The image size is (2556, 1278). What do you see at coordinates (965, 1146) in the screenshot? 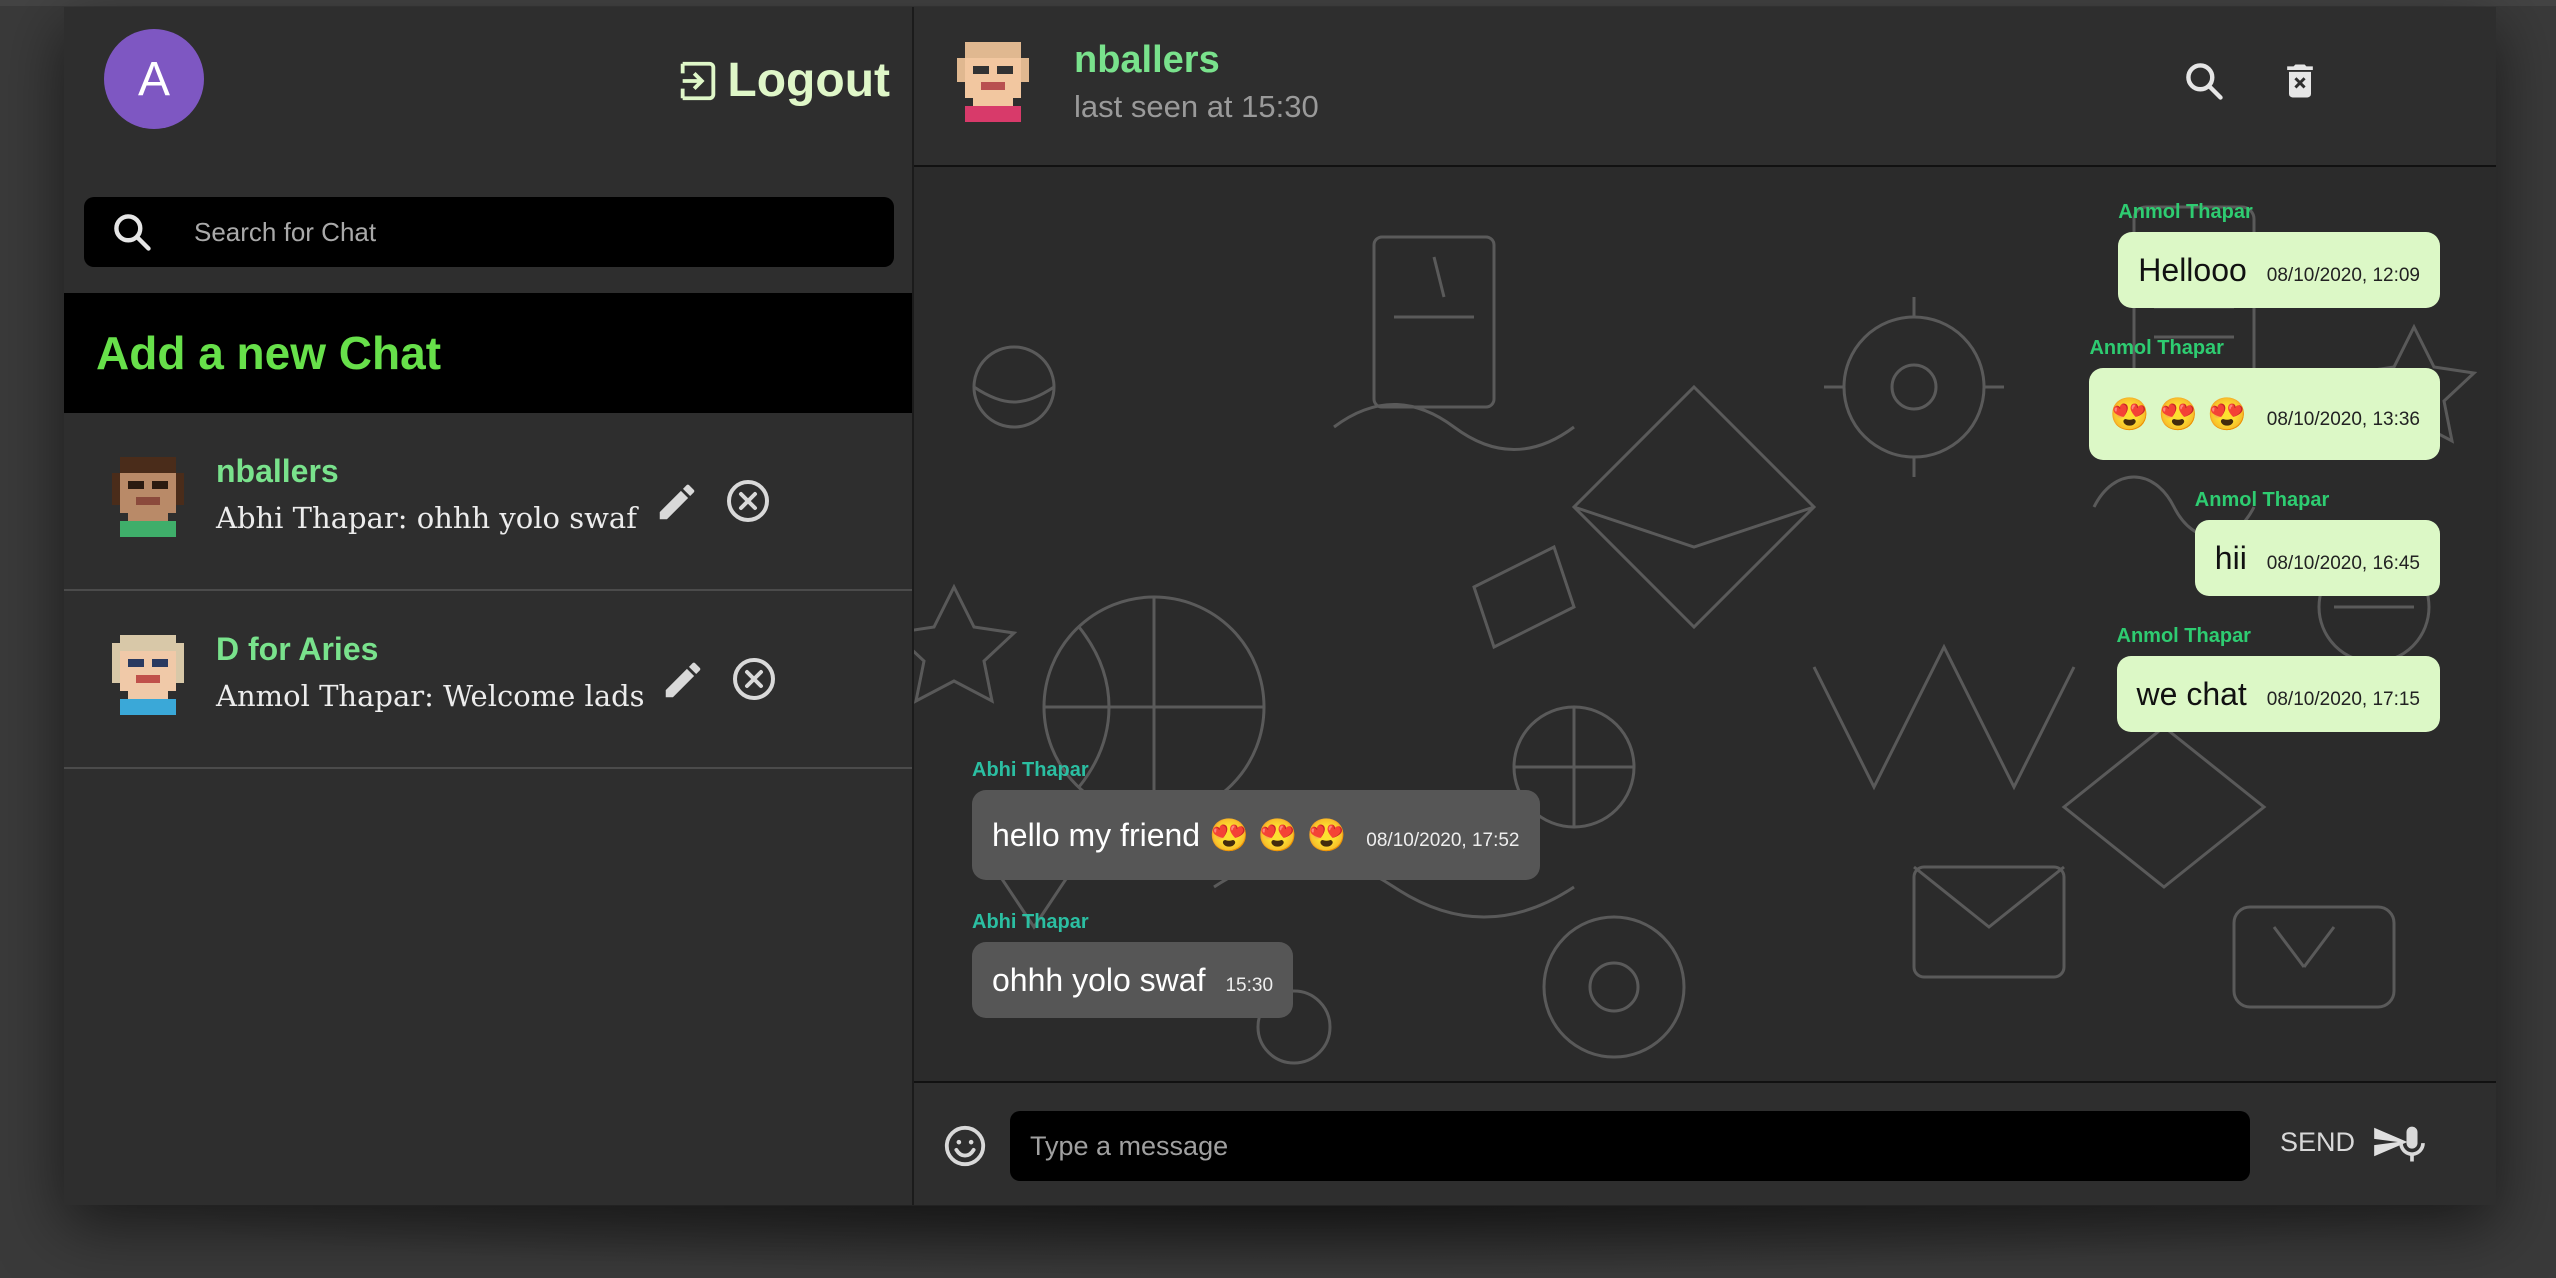
I see `emoji-icon` at bounding box center [965, 1146].